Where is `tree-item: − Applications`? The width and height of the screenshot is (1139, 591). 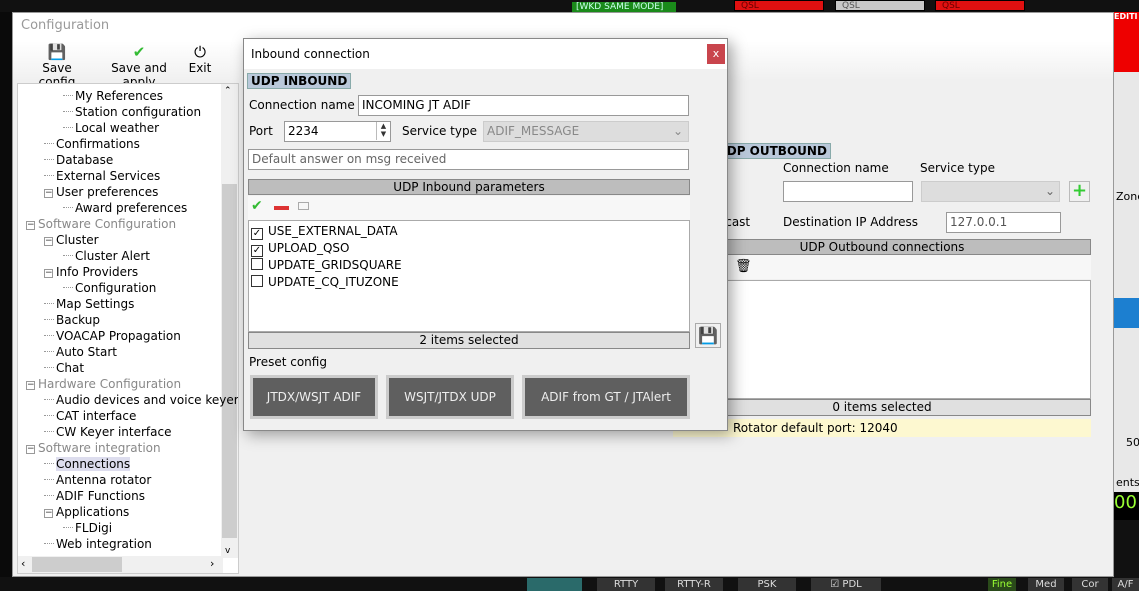
tree-item: − Applications is located at coordinates (86, 512).